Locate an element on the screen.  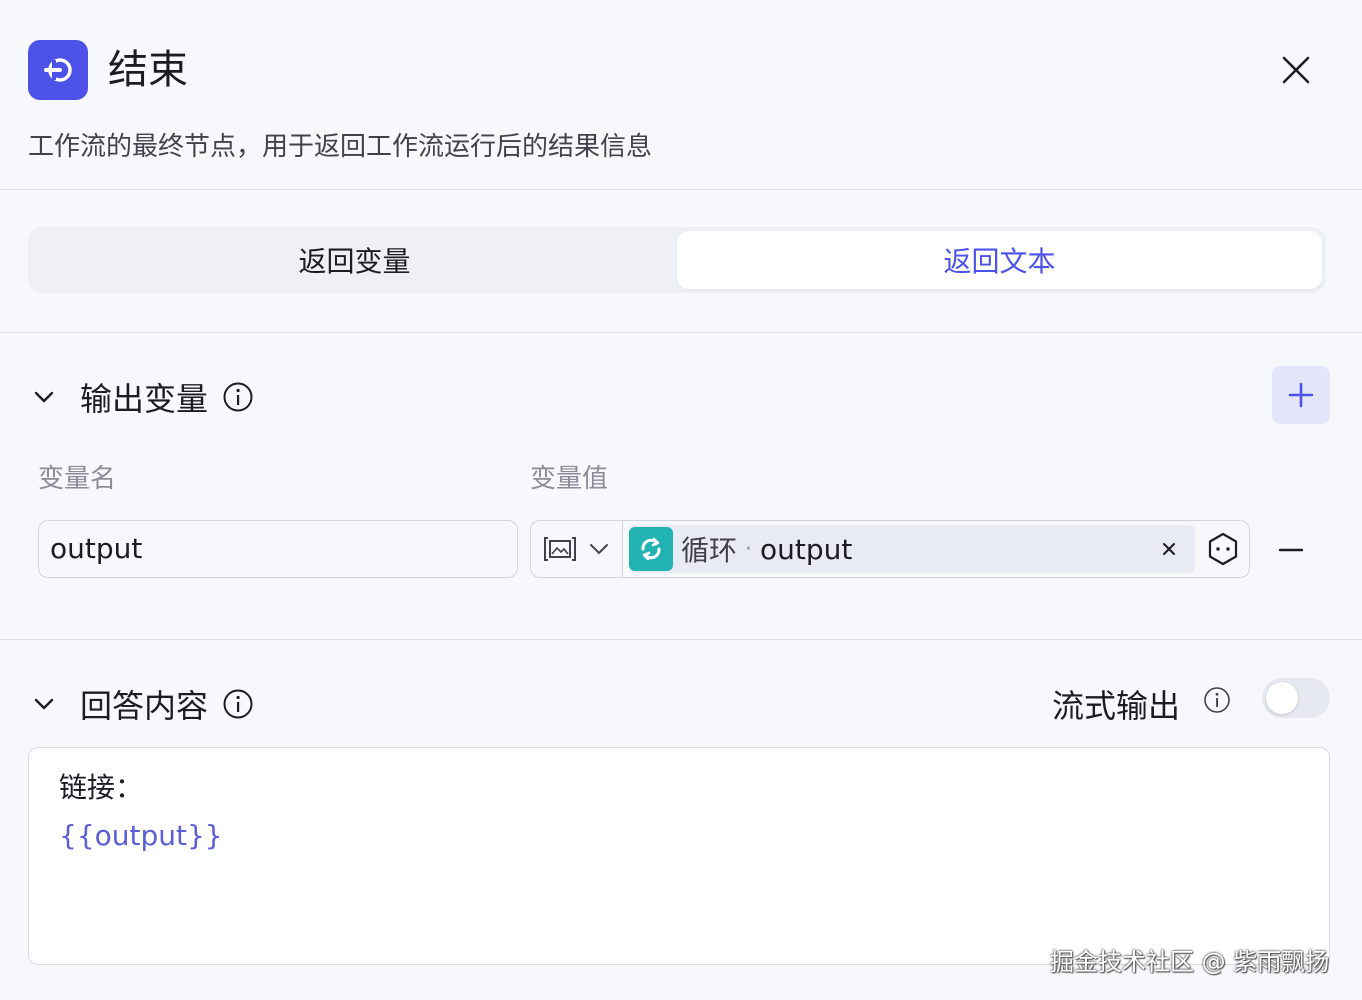
return-mode-tabs: 返回变量 返回文本 is located at coordinates (677, 260).